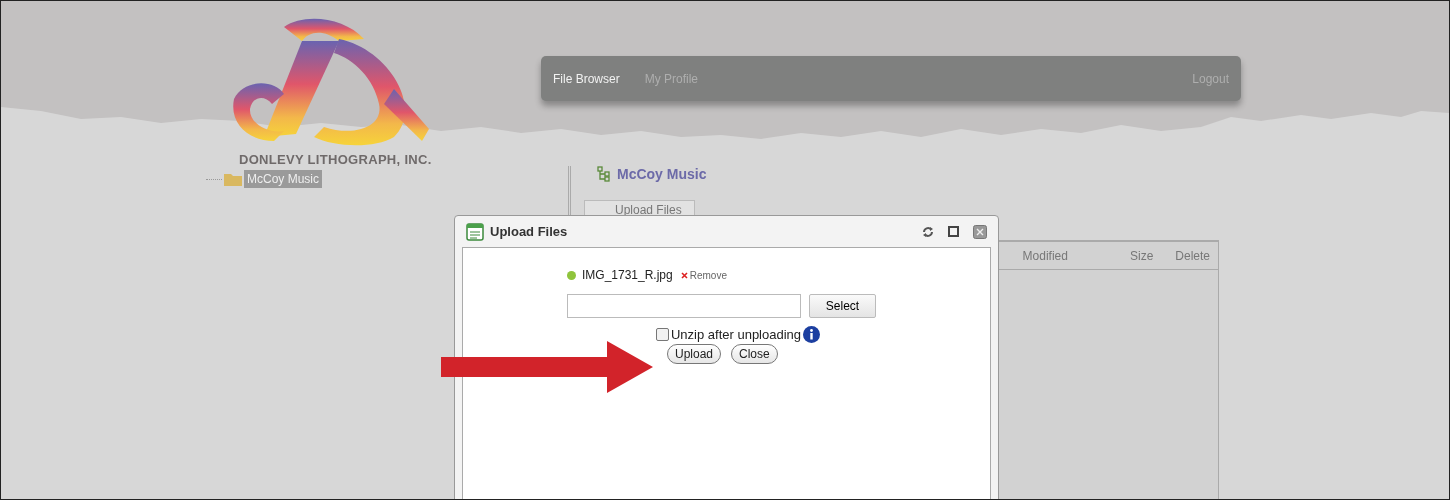  Describe the element at coordinates (754, 354) in the screenshot. I see `dialog-button: Close` at that location.